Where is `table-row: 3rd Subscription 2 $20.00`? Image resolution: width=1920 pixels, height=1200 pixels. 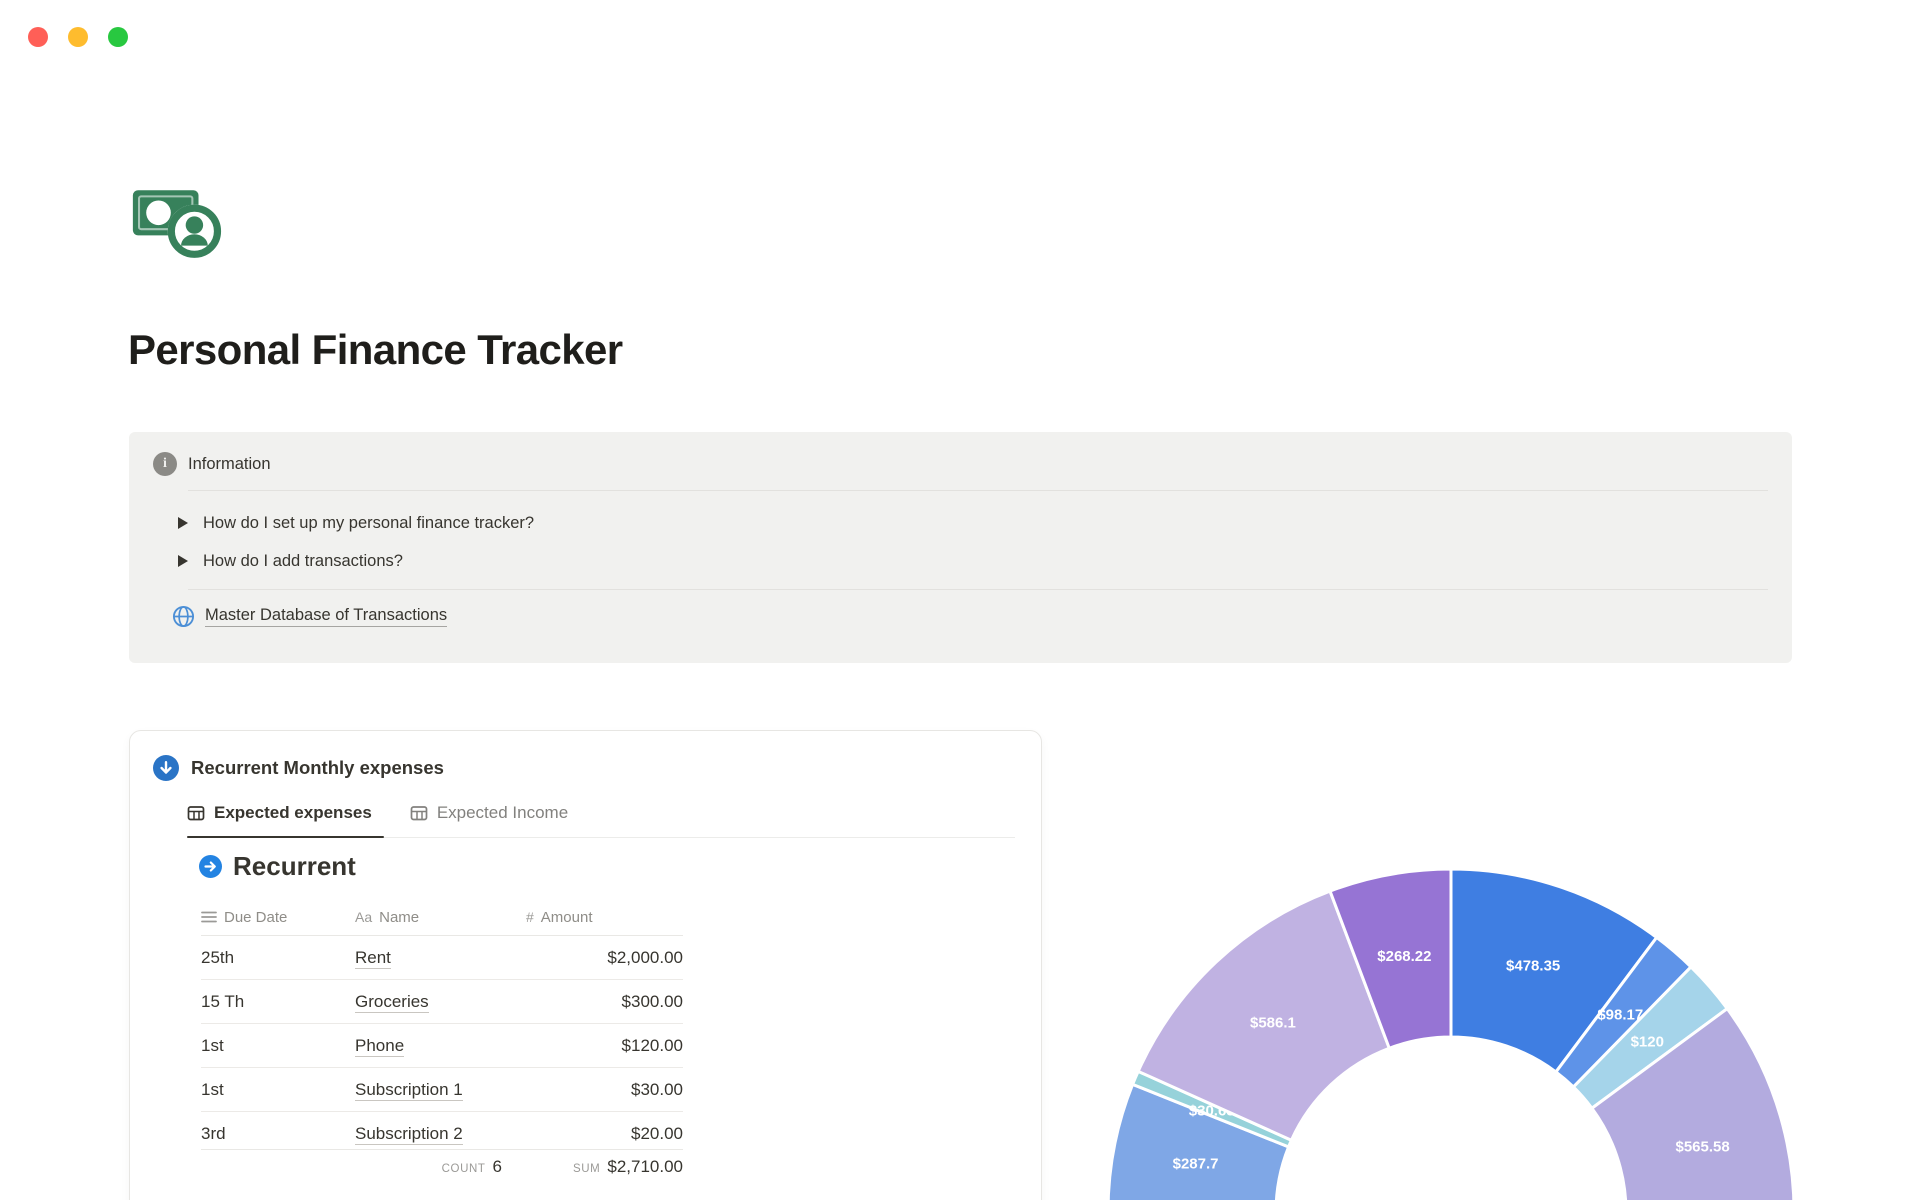
table-row: 3rd Subscription 2 $20.00 is located at coordinates (442, 1130).